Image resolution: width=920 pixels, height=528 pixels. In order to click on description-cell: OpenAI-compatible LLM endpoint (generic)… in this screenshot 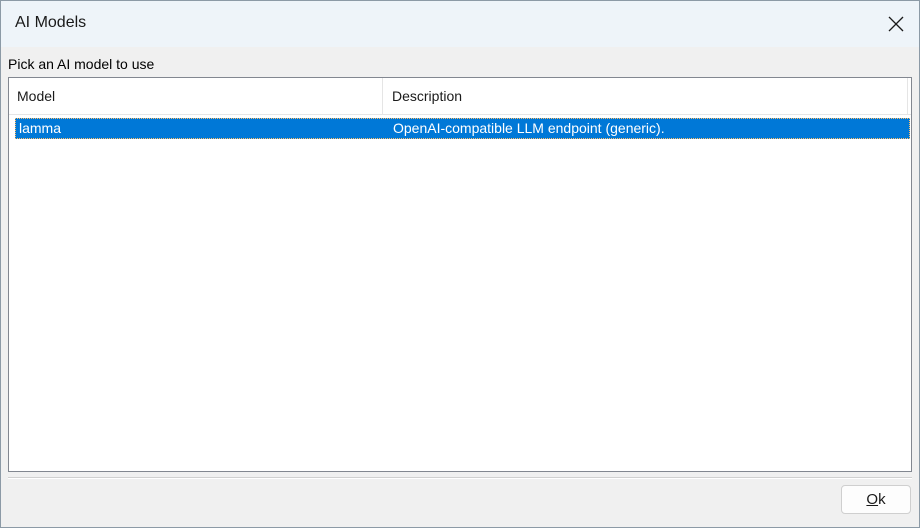, I will do `click(529, 128)`.